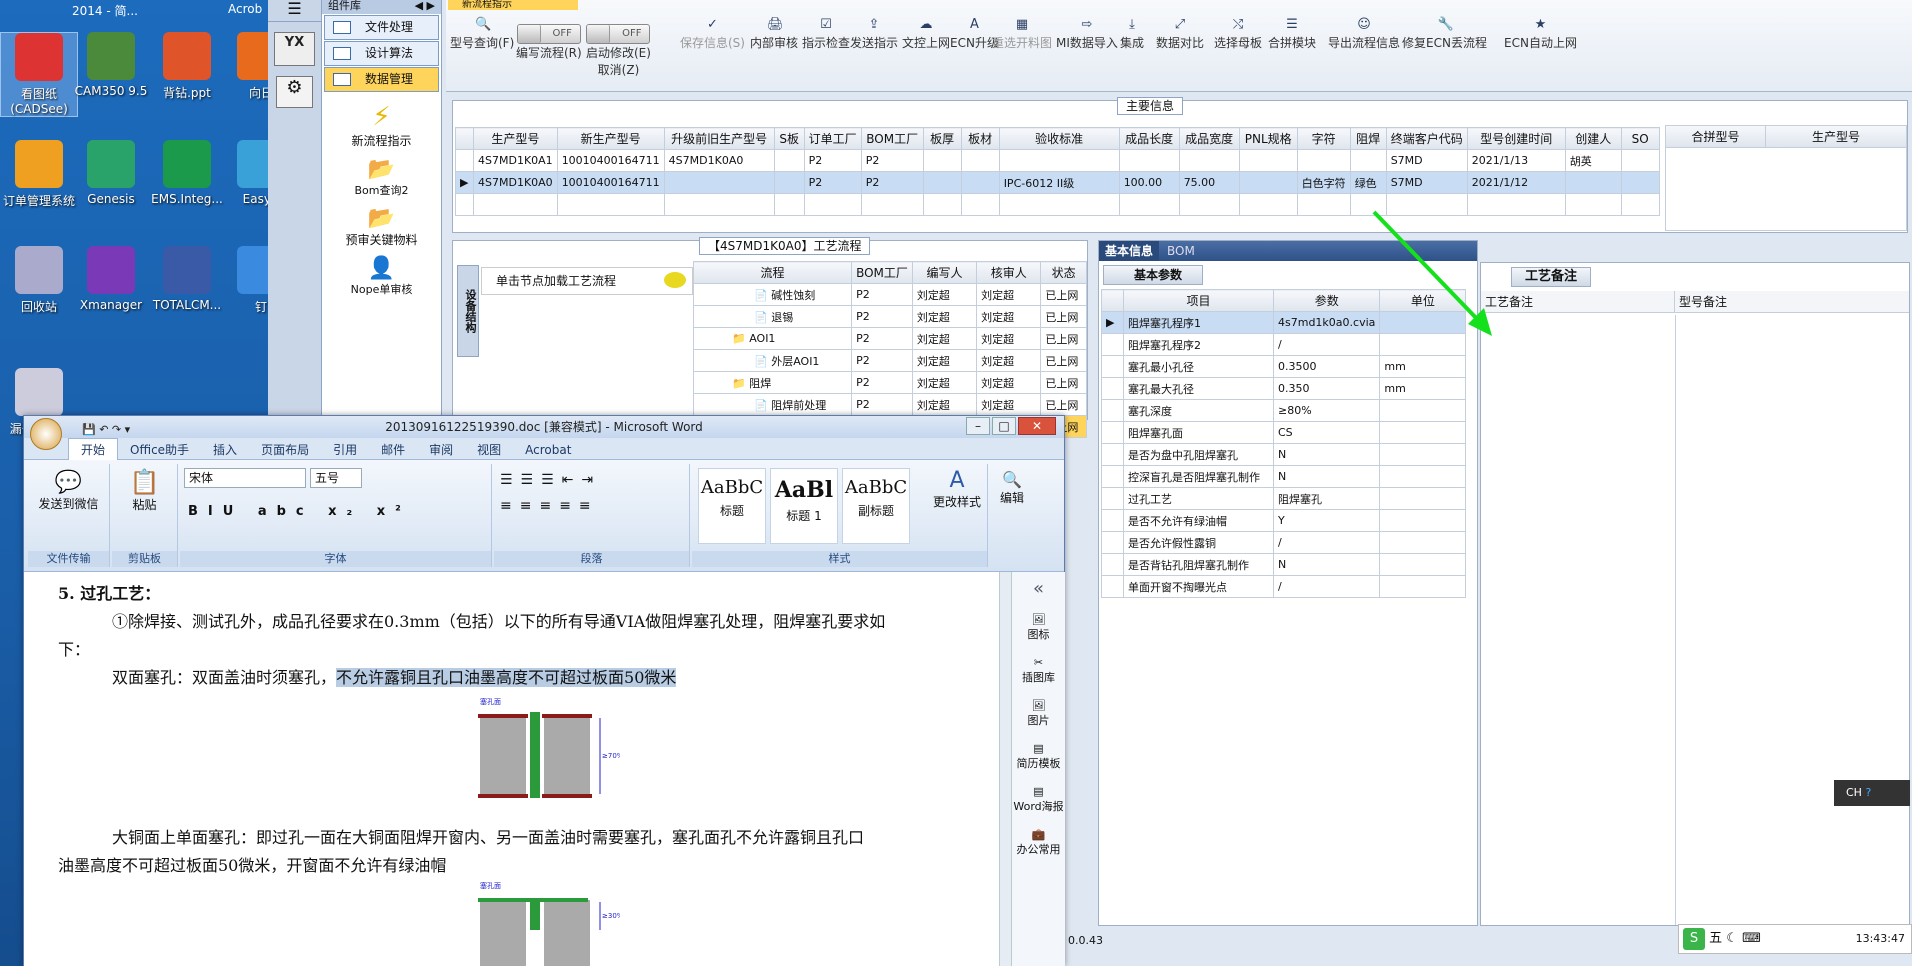 This screenshot has width=1912, height=966. Describe the element at coordinates (1516, 138) in the screenshot. I see `main-info-col-header: 型号创建时间` at that location.